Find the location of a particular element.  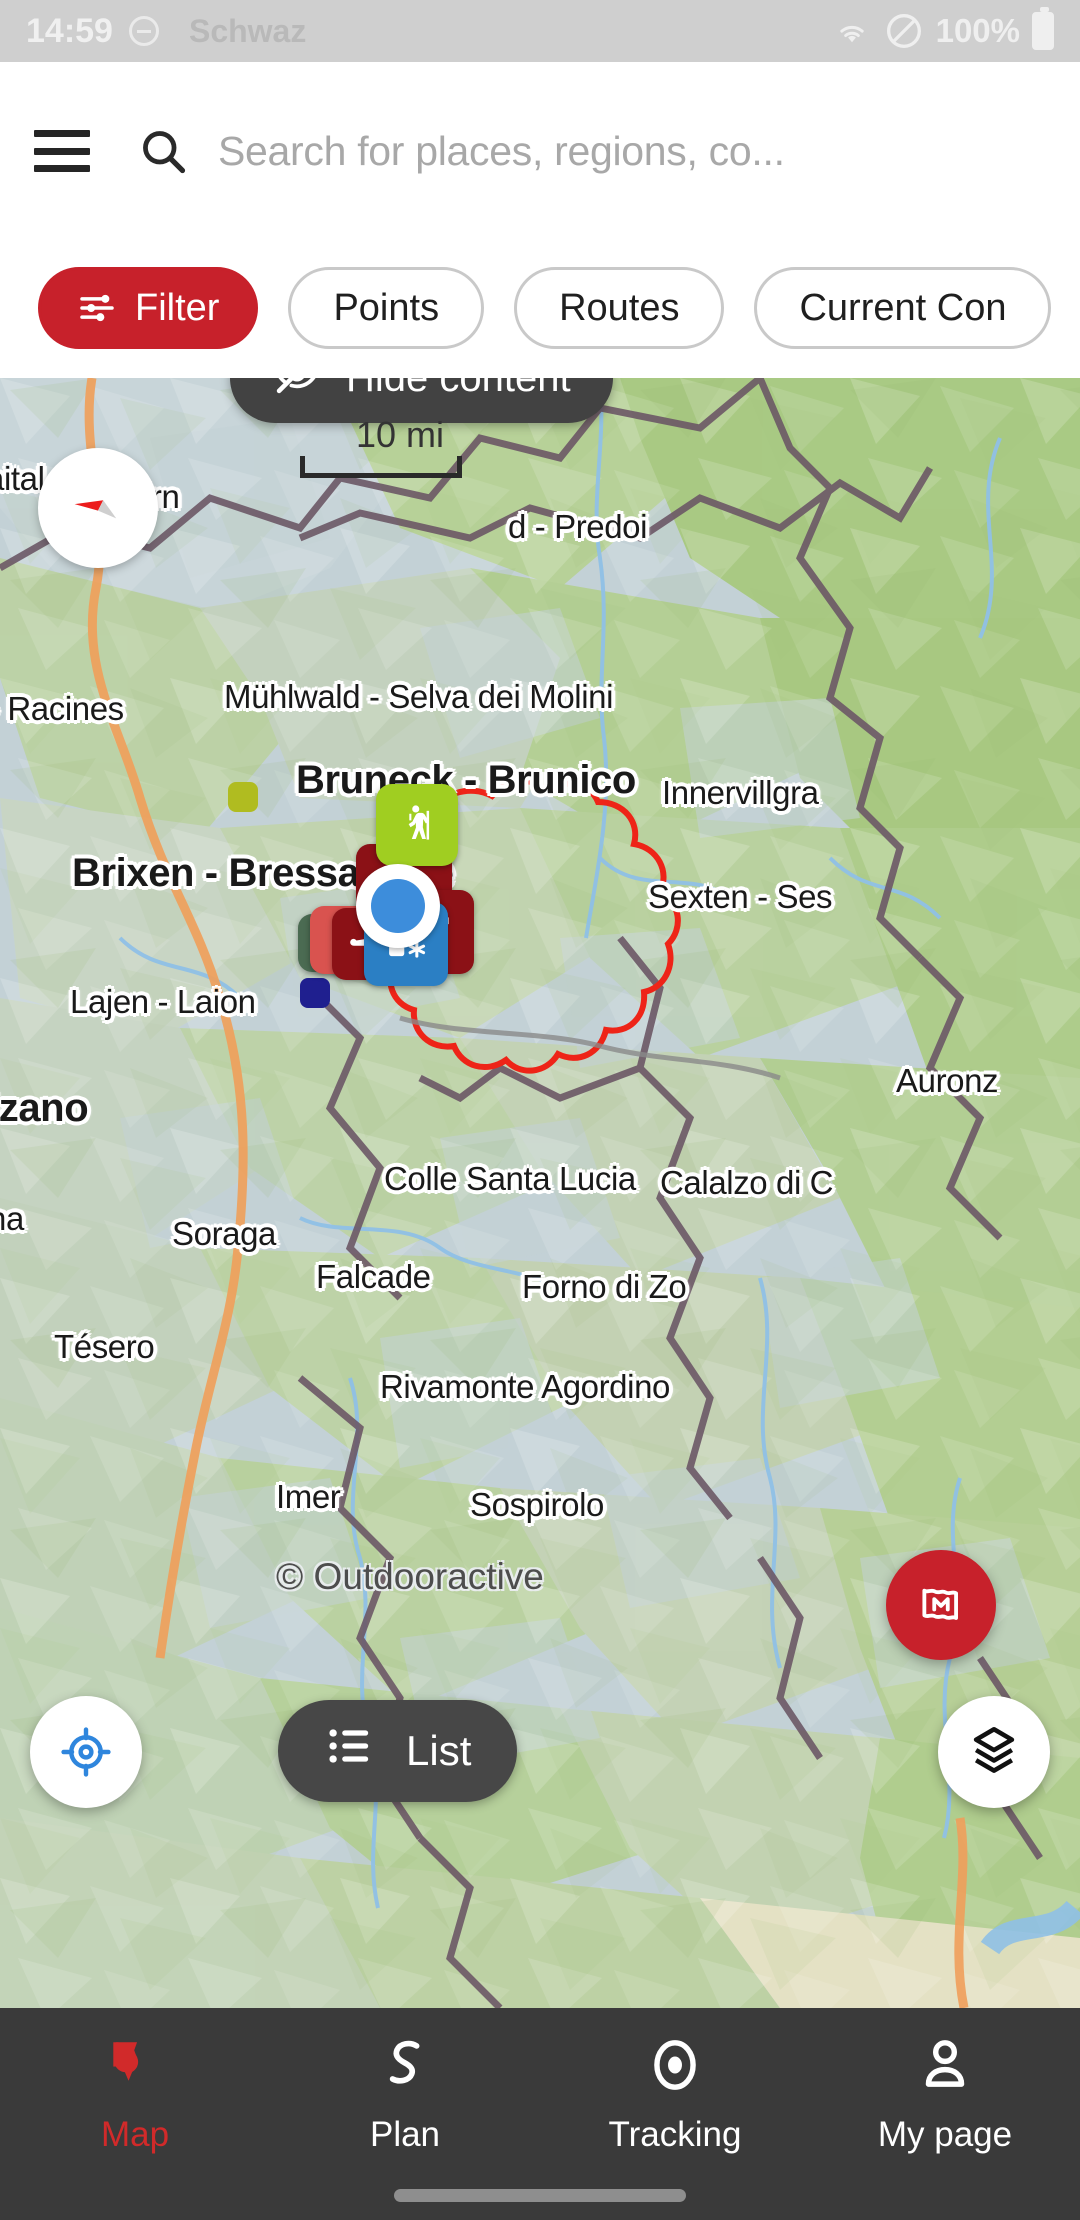

compass-needle-icon is located at coordinates (95, 509).